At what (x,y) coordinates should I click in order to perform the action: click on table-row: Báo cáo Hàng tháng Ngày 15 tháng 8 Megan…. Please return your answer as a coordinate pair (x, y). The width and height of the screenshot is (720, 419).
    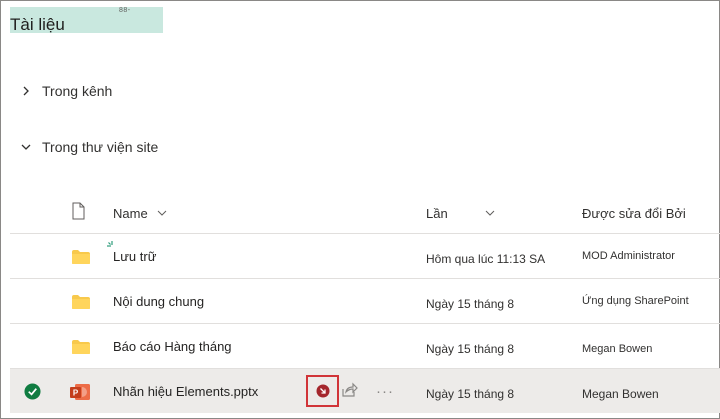
    Looking at the image, I should click on (365, 345).